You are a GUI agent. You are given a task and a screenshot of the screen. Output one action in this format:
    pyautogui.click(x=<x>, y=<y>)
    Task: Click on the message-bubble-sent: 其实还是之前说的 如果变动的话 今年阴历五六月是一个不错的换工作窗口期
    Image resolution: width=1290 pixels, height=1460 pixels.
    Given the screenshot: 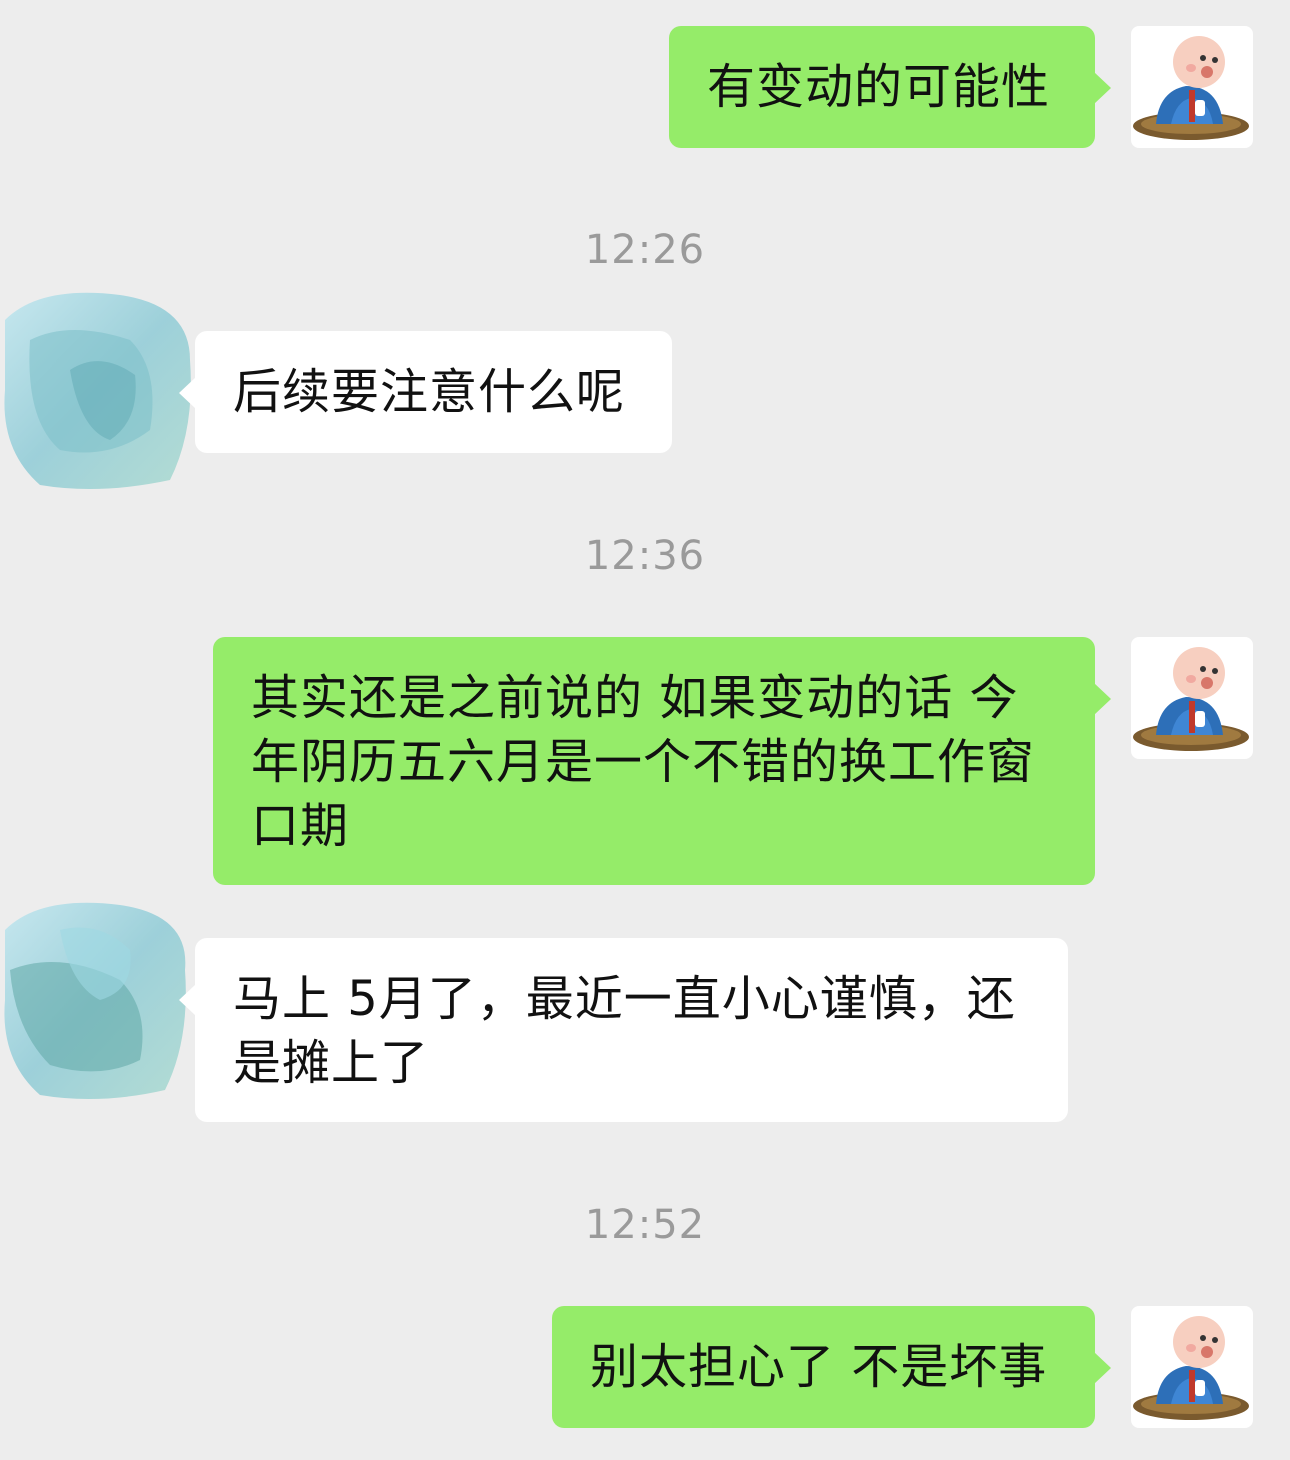 What is the action you would take?
    pyautogui.click(x=662, y=761)
    